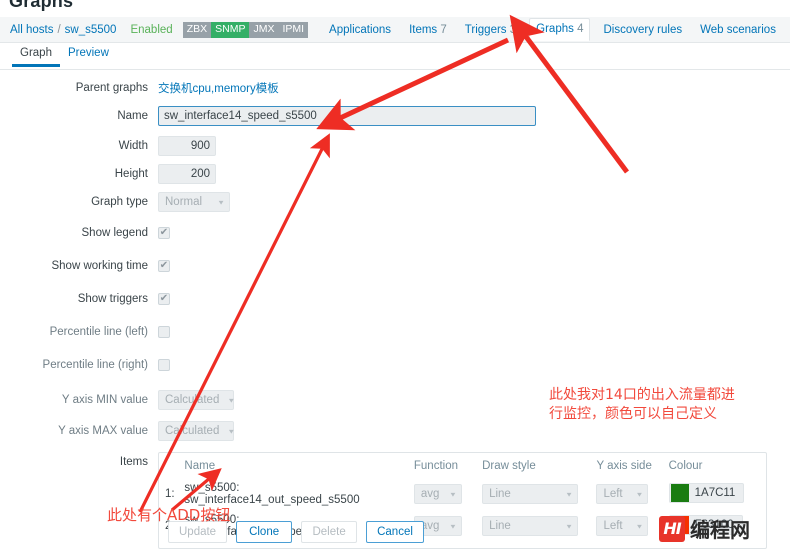 This screenshot has height=557, width=790. Describe the element at coordinates (685, 466) in the screenshot. I see `header-colour: Colour` at that location.